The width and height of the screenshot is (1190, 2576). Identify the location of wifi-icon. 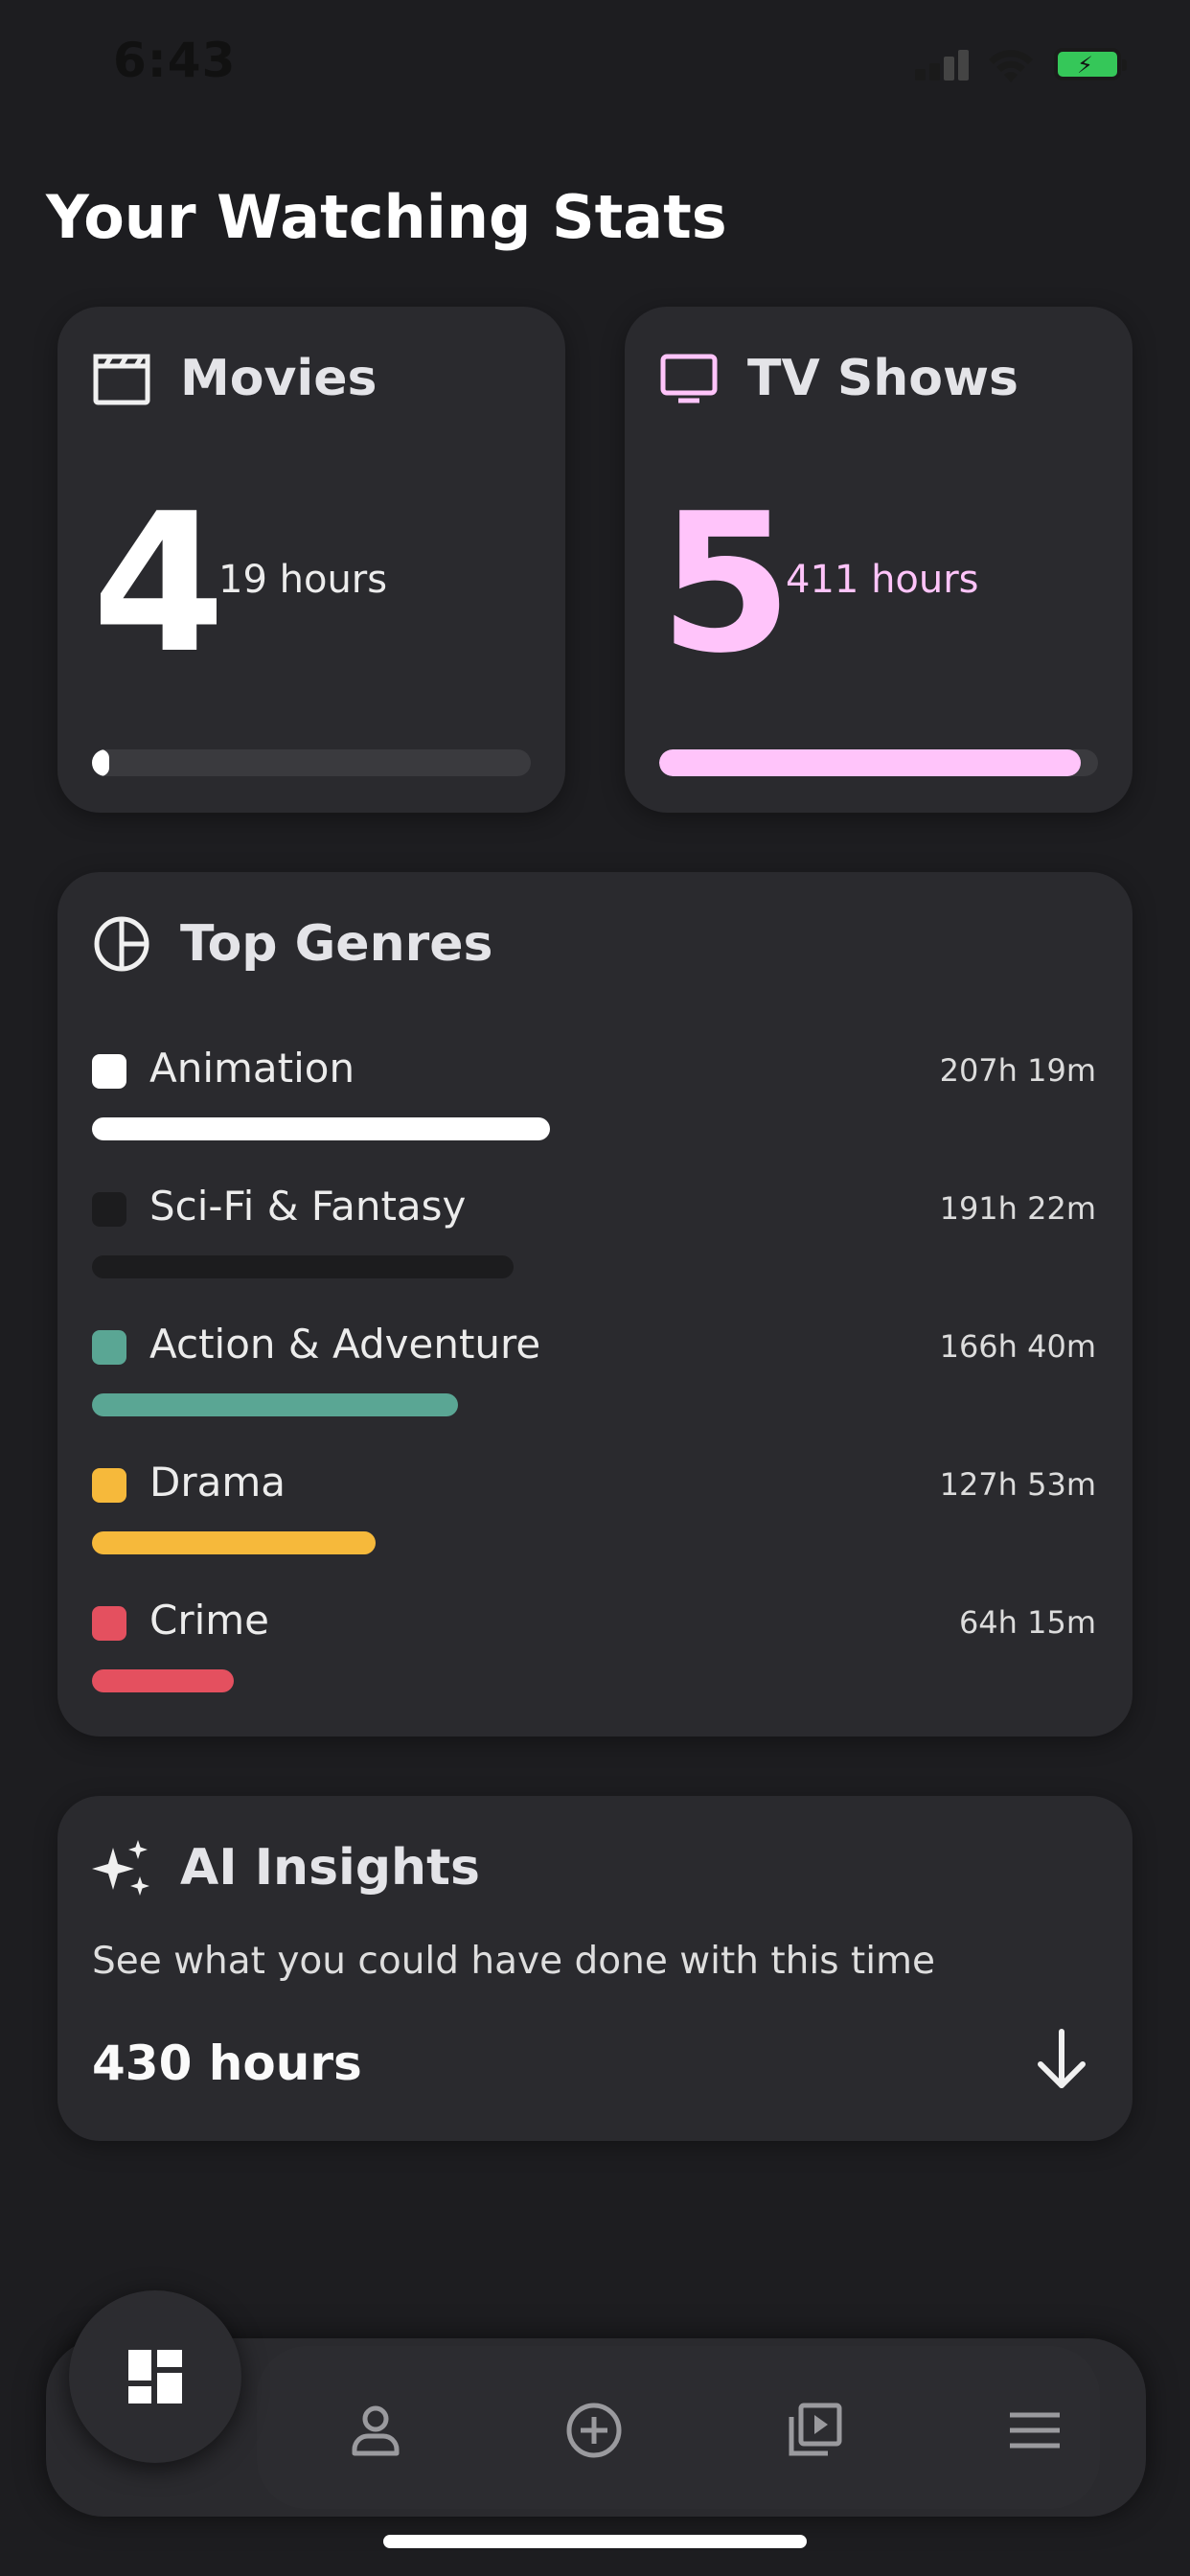
(1011, 66).